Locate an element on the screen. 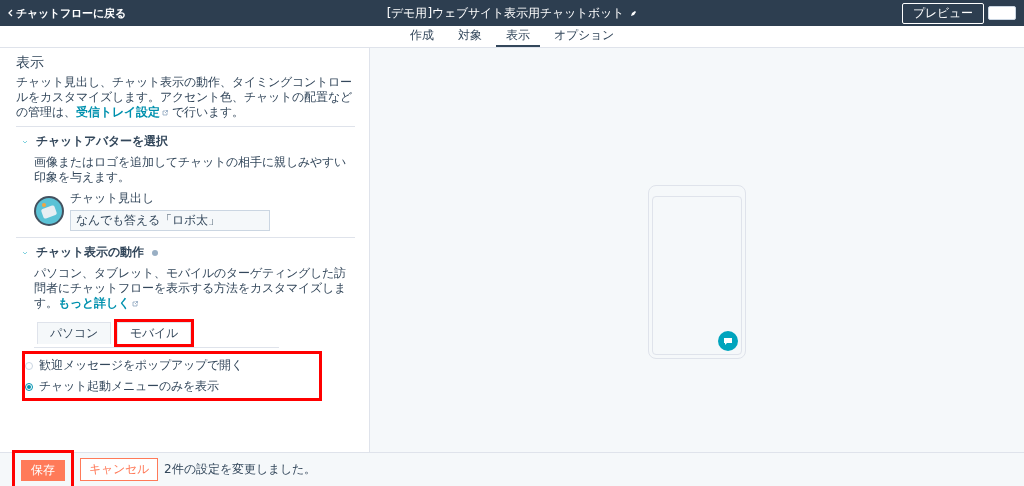 The image size is (1024, 486). tab: 表示 is located at coordinates (518, 36).